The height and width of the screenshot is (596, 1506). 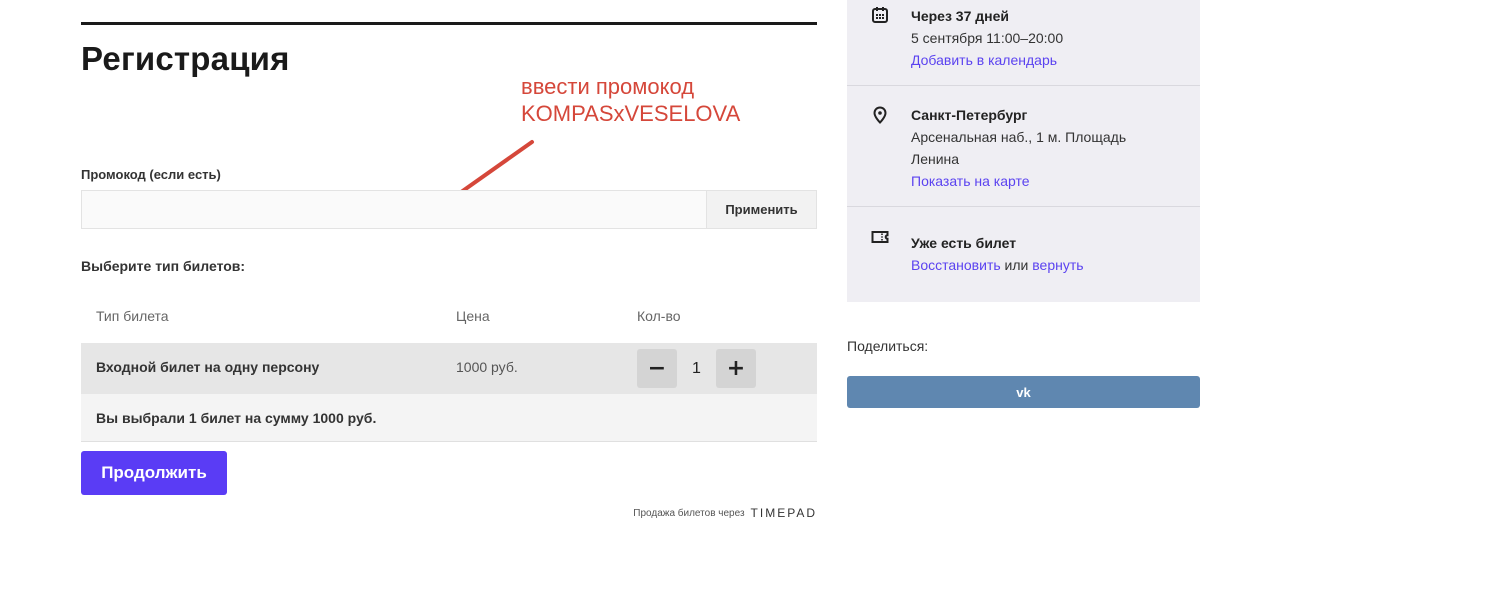 I want to click on restore-ticket-link: Восстановить, so click(x=956, y=265).